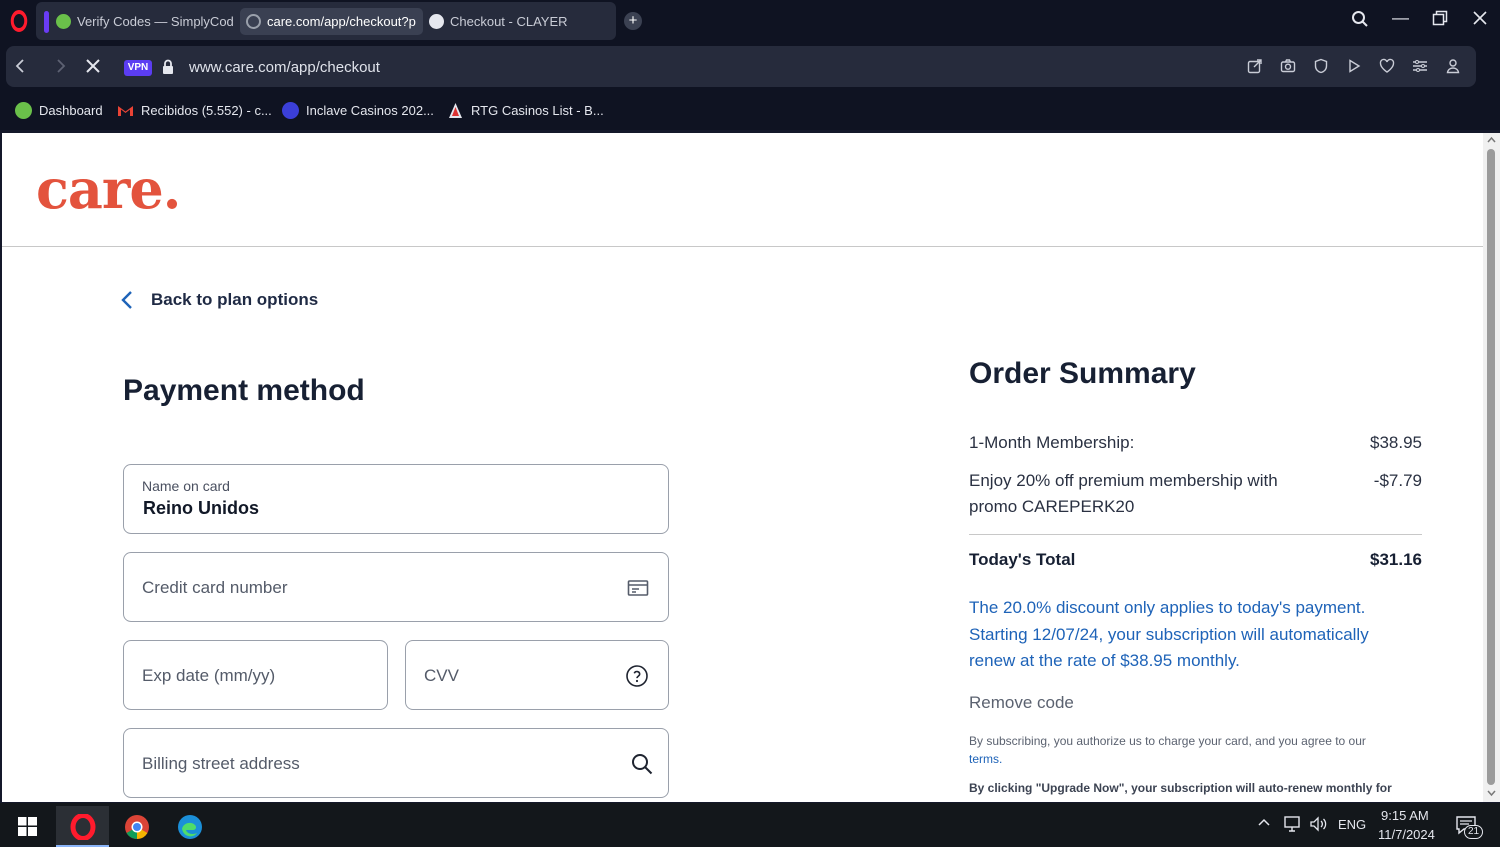 The image size is (1500, 847). Describe the element at coordinates (1406, 834) in the screenshot. I see `clock-date: 11/7/2024` at that location.